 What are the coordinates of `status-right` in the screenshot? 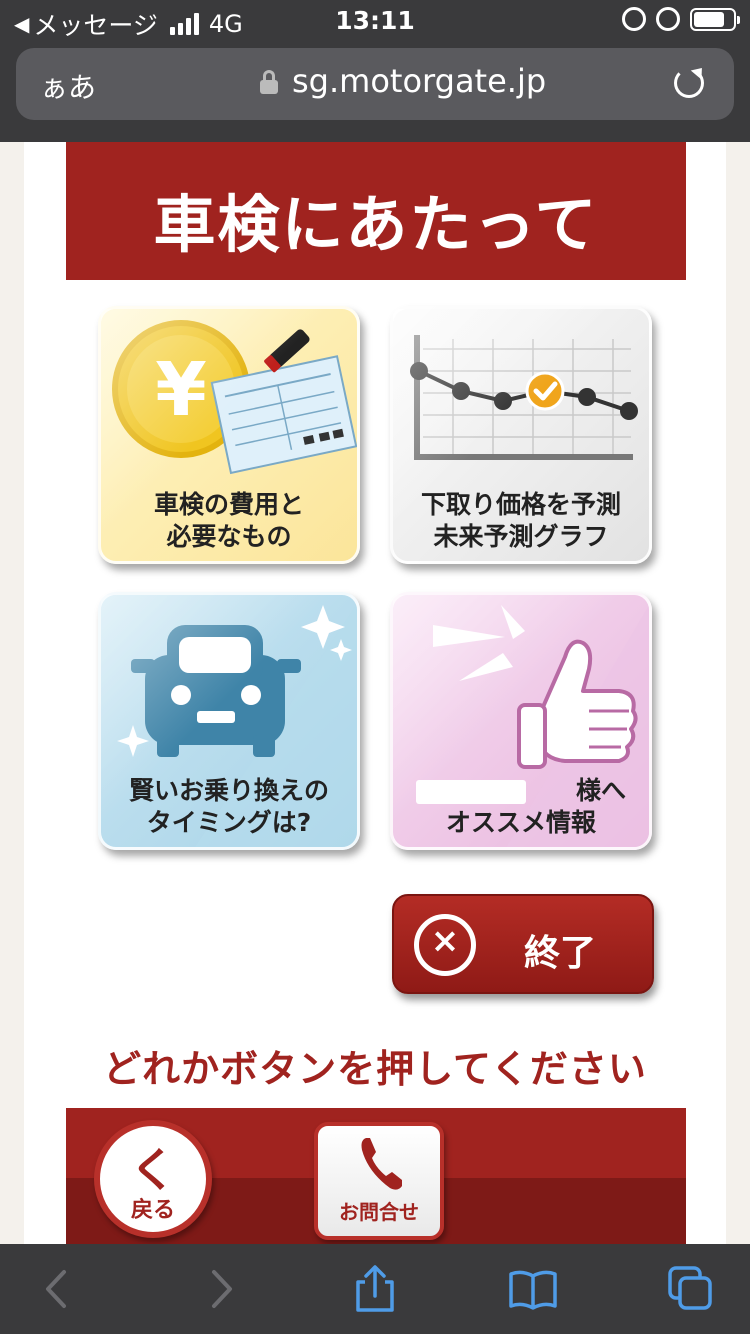 It's located at (681, 19).